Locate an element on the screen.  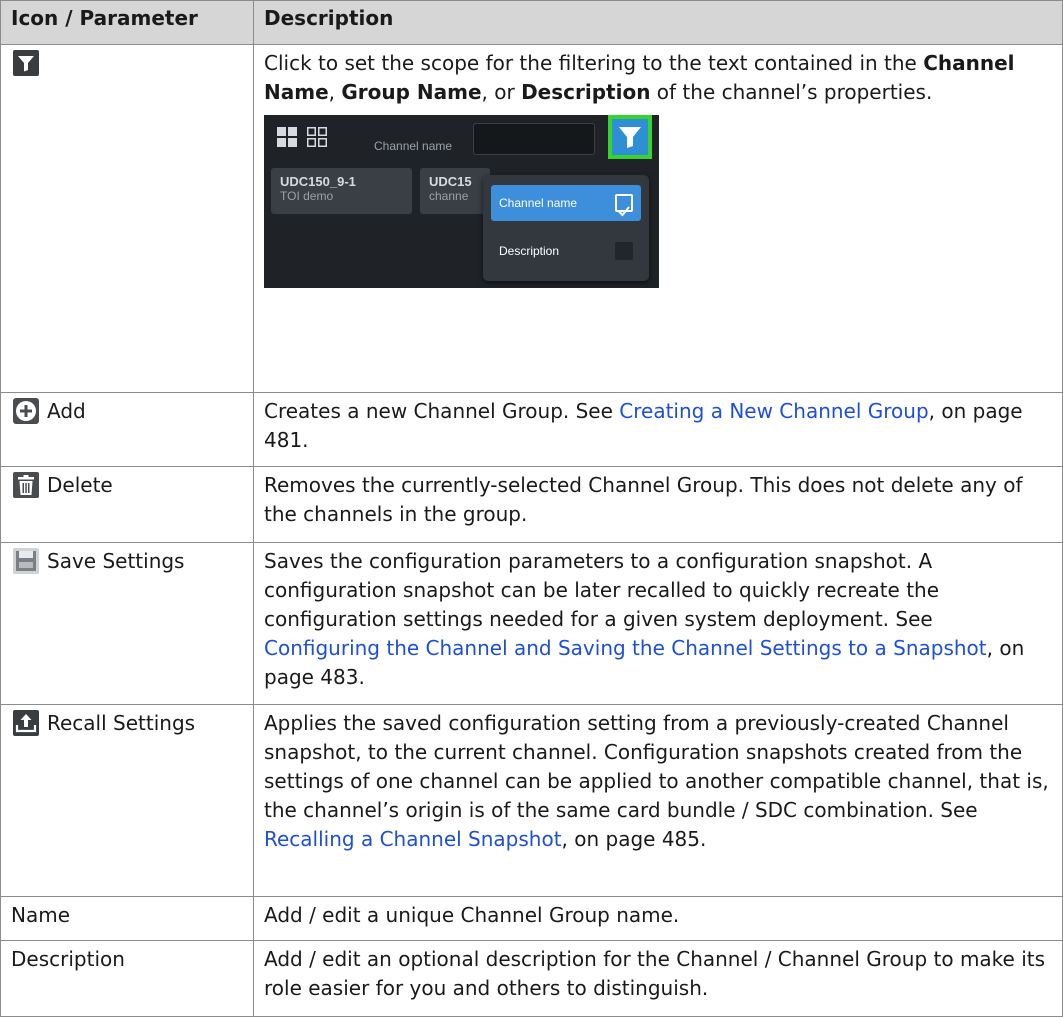
channel-tile-2: UDC15 channe is located at coordinates (455, 191).